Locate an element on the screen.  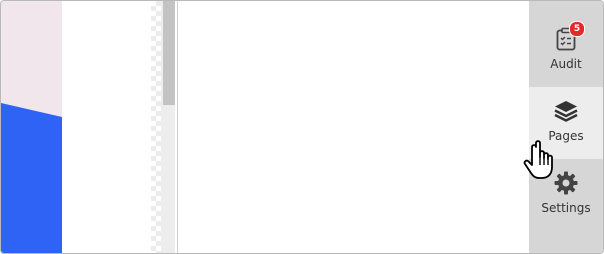
rail-item-audit: 5 Audit is located at coordinates (566, 51).